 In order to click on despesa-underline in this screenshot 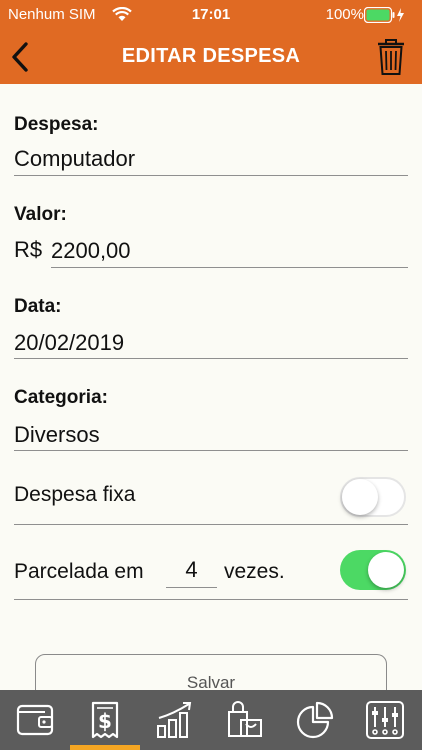, I will do `click(211, 175)`.